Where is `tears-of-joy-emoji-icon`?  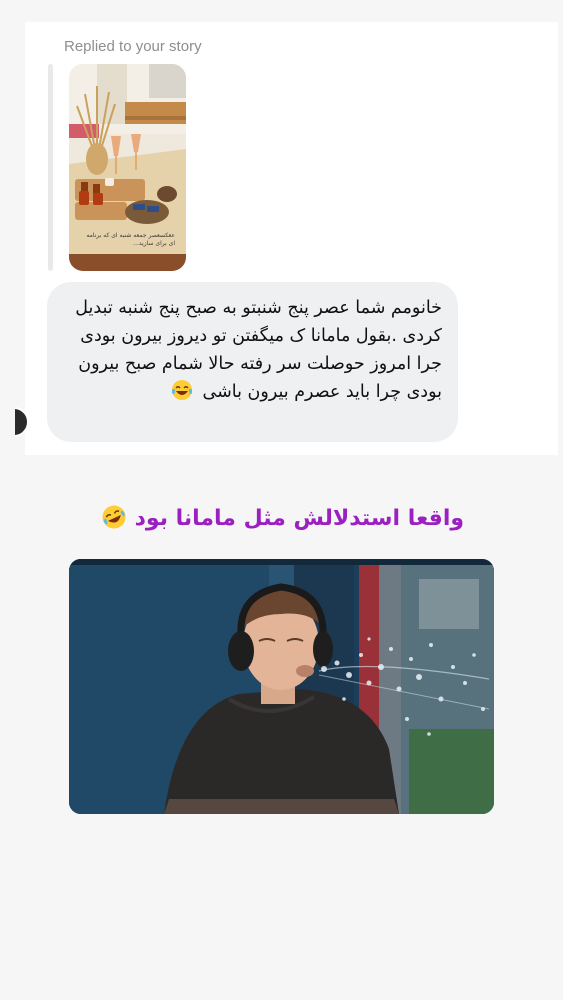 tears-of-joy-emoji-icon is located at coordinates (181, 390).